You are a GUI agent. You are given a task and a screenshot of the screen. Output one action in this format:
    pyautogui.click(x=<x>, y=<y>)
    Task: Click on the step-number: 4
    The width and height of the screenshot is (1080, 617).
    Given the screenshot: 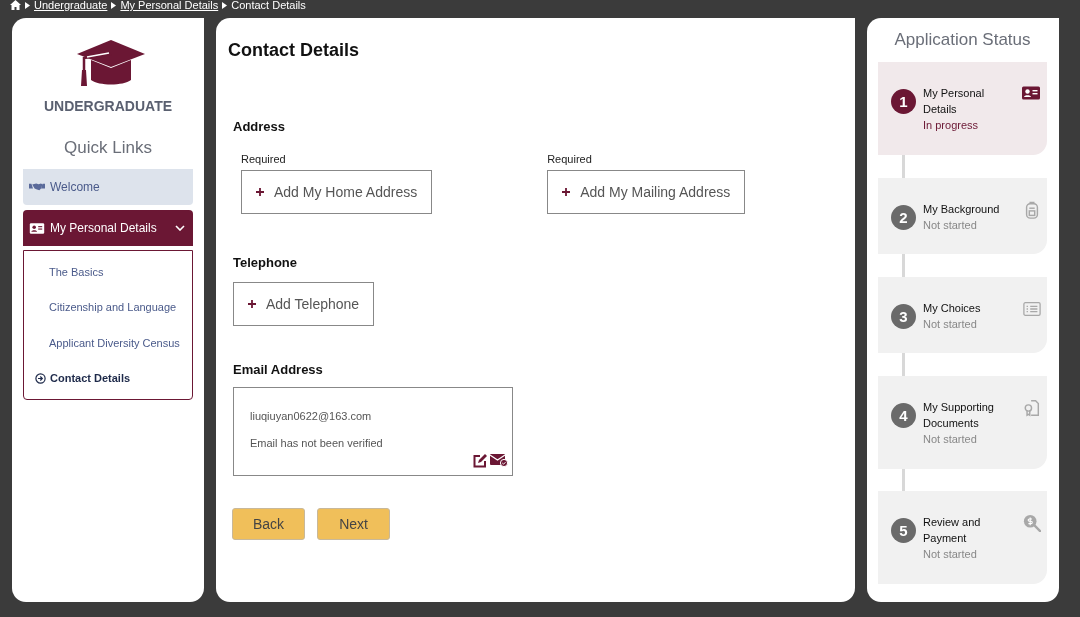 What is the action you would take?
    pyautogui.click(x=903, y=415)
    